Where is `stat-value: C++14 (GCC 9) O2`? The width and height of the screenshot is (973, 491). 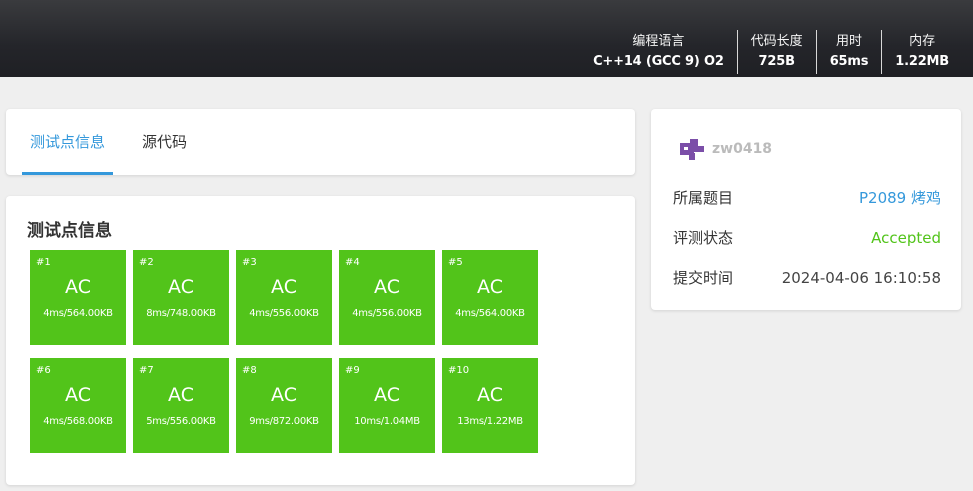
stat-value: C++14 (GCC 9) O2 is located at coordinates (658, 61).